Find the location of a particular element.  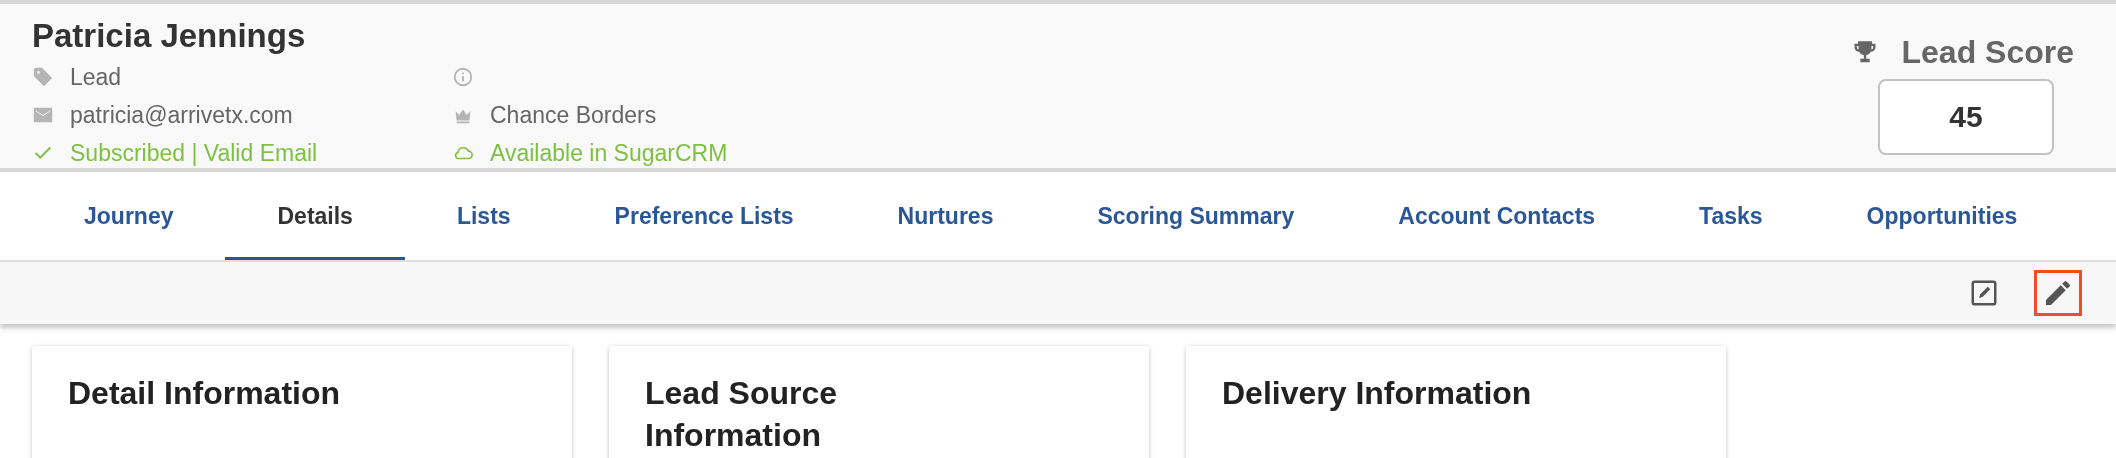

contact-detail: Lead is located at coordinates (96, 77).